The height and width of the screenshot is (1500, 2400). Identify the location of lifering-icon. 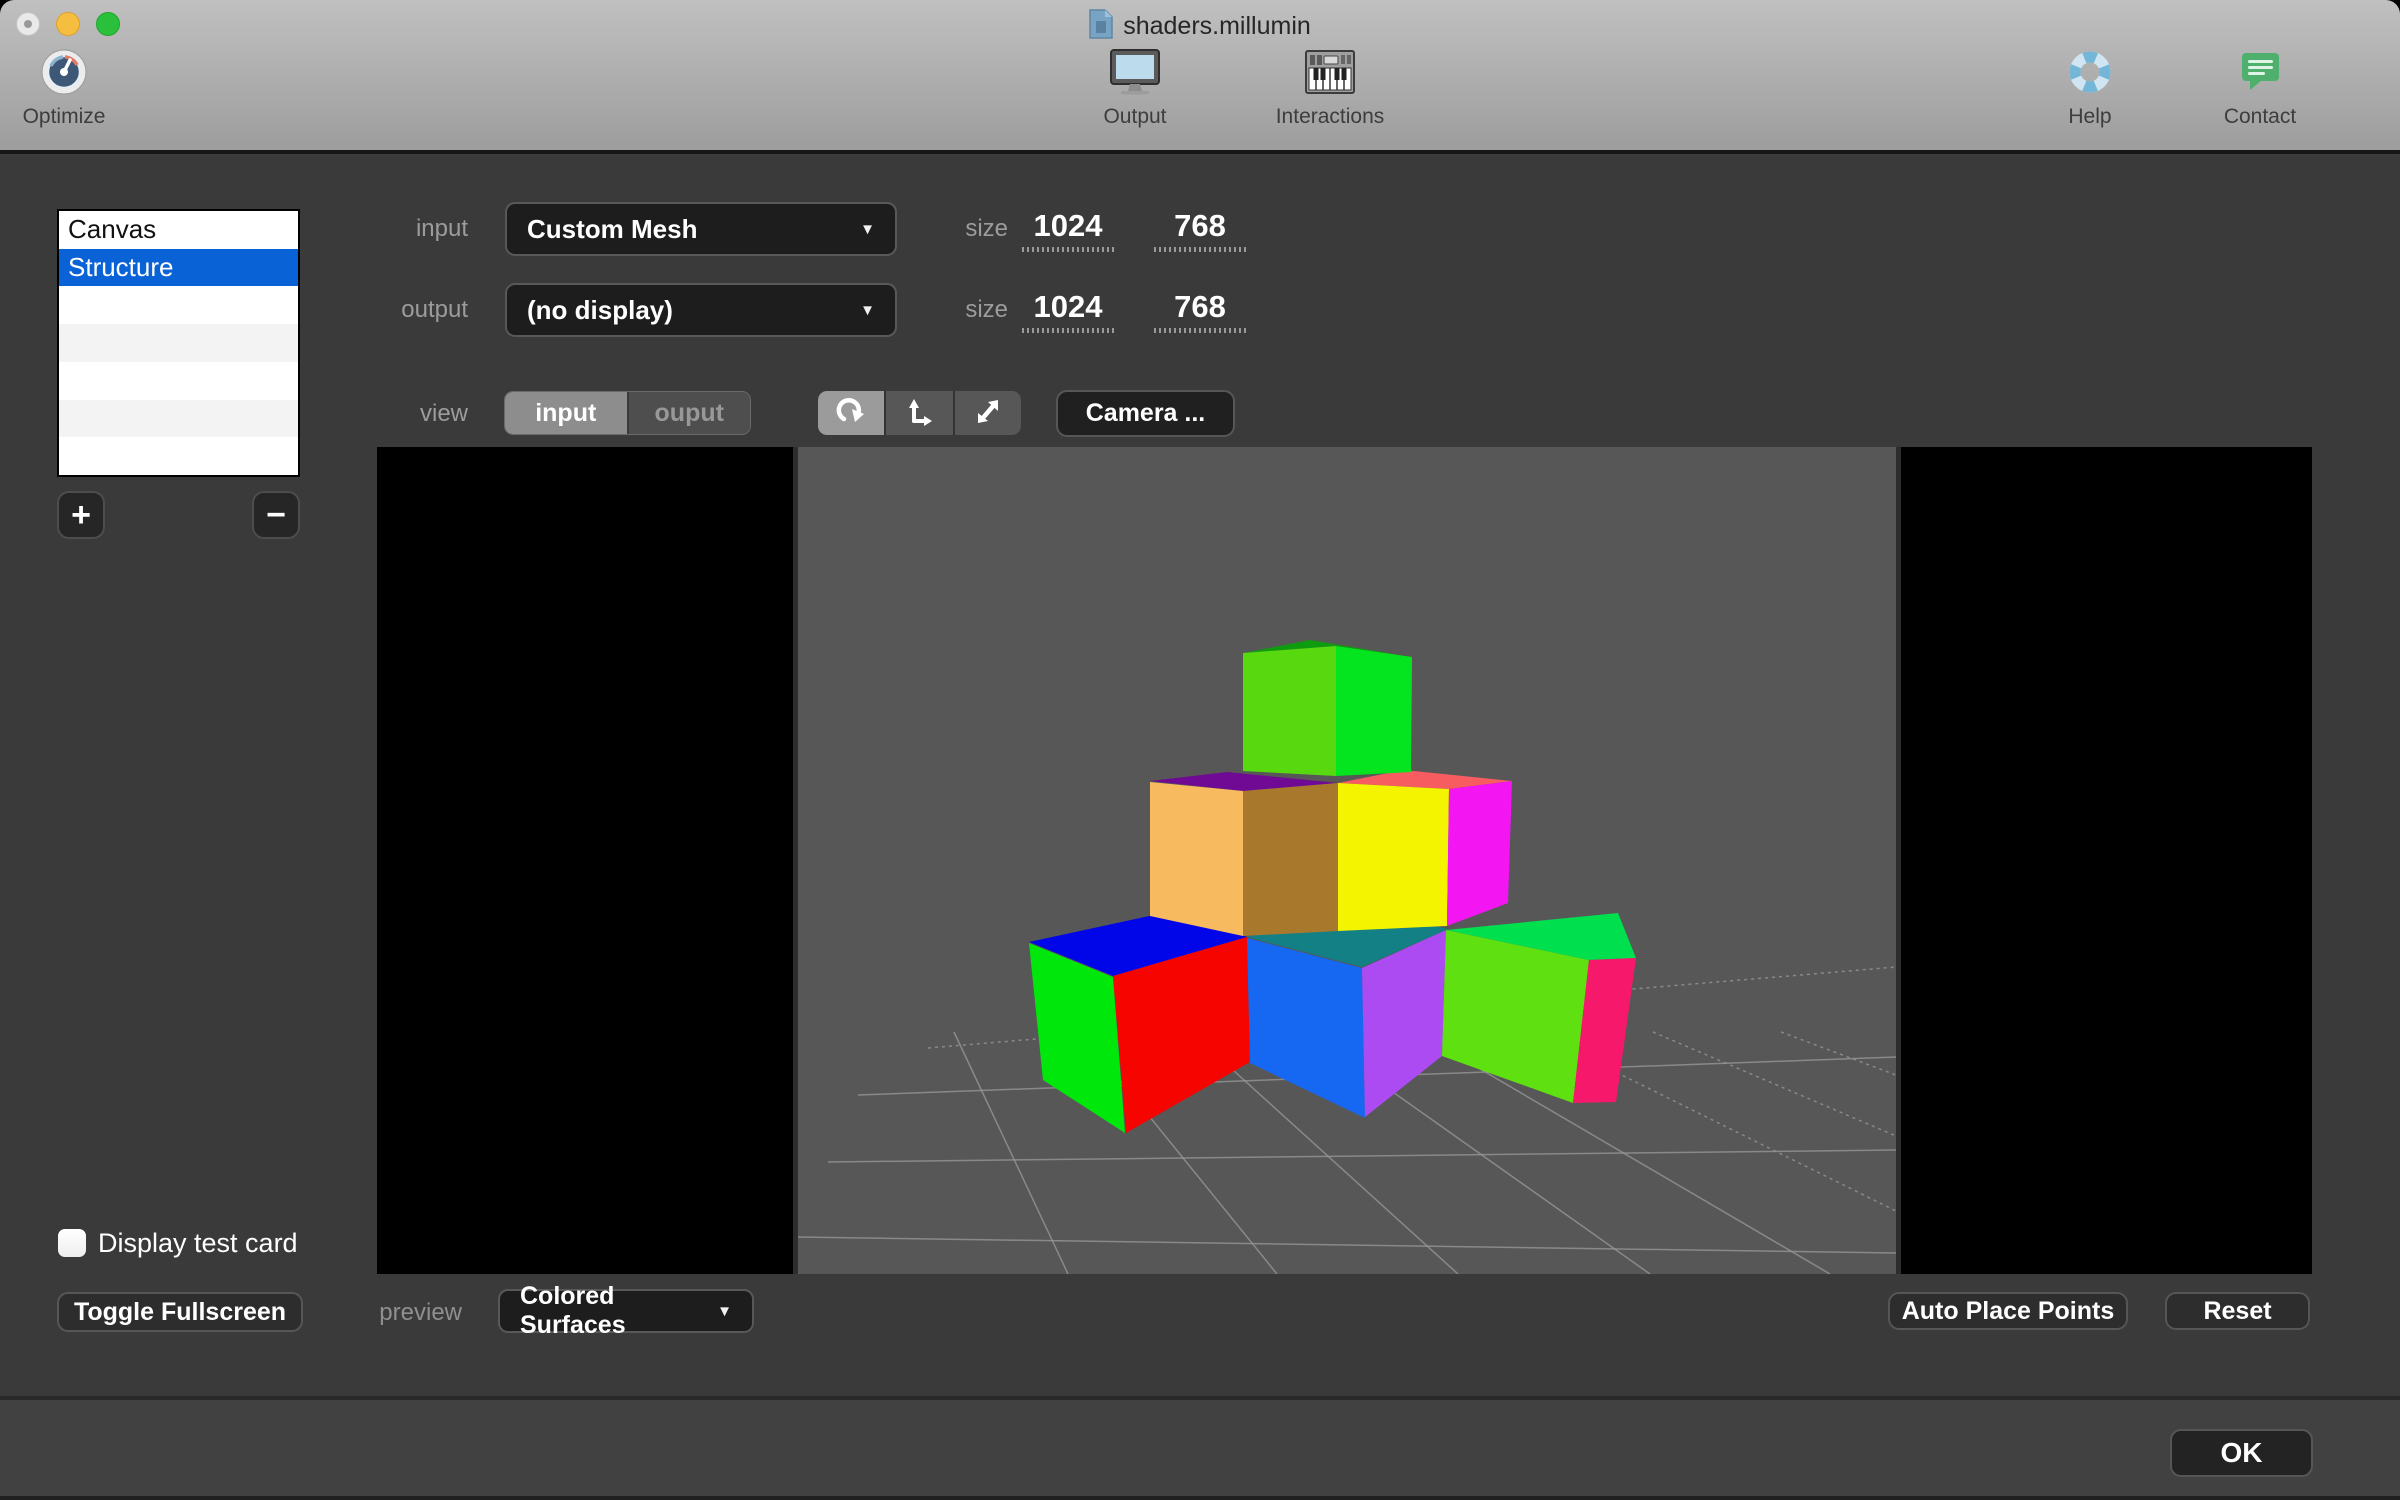
(2090, 74).